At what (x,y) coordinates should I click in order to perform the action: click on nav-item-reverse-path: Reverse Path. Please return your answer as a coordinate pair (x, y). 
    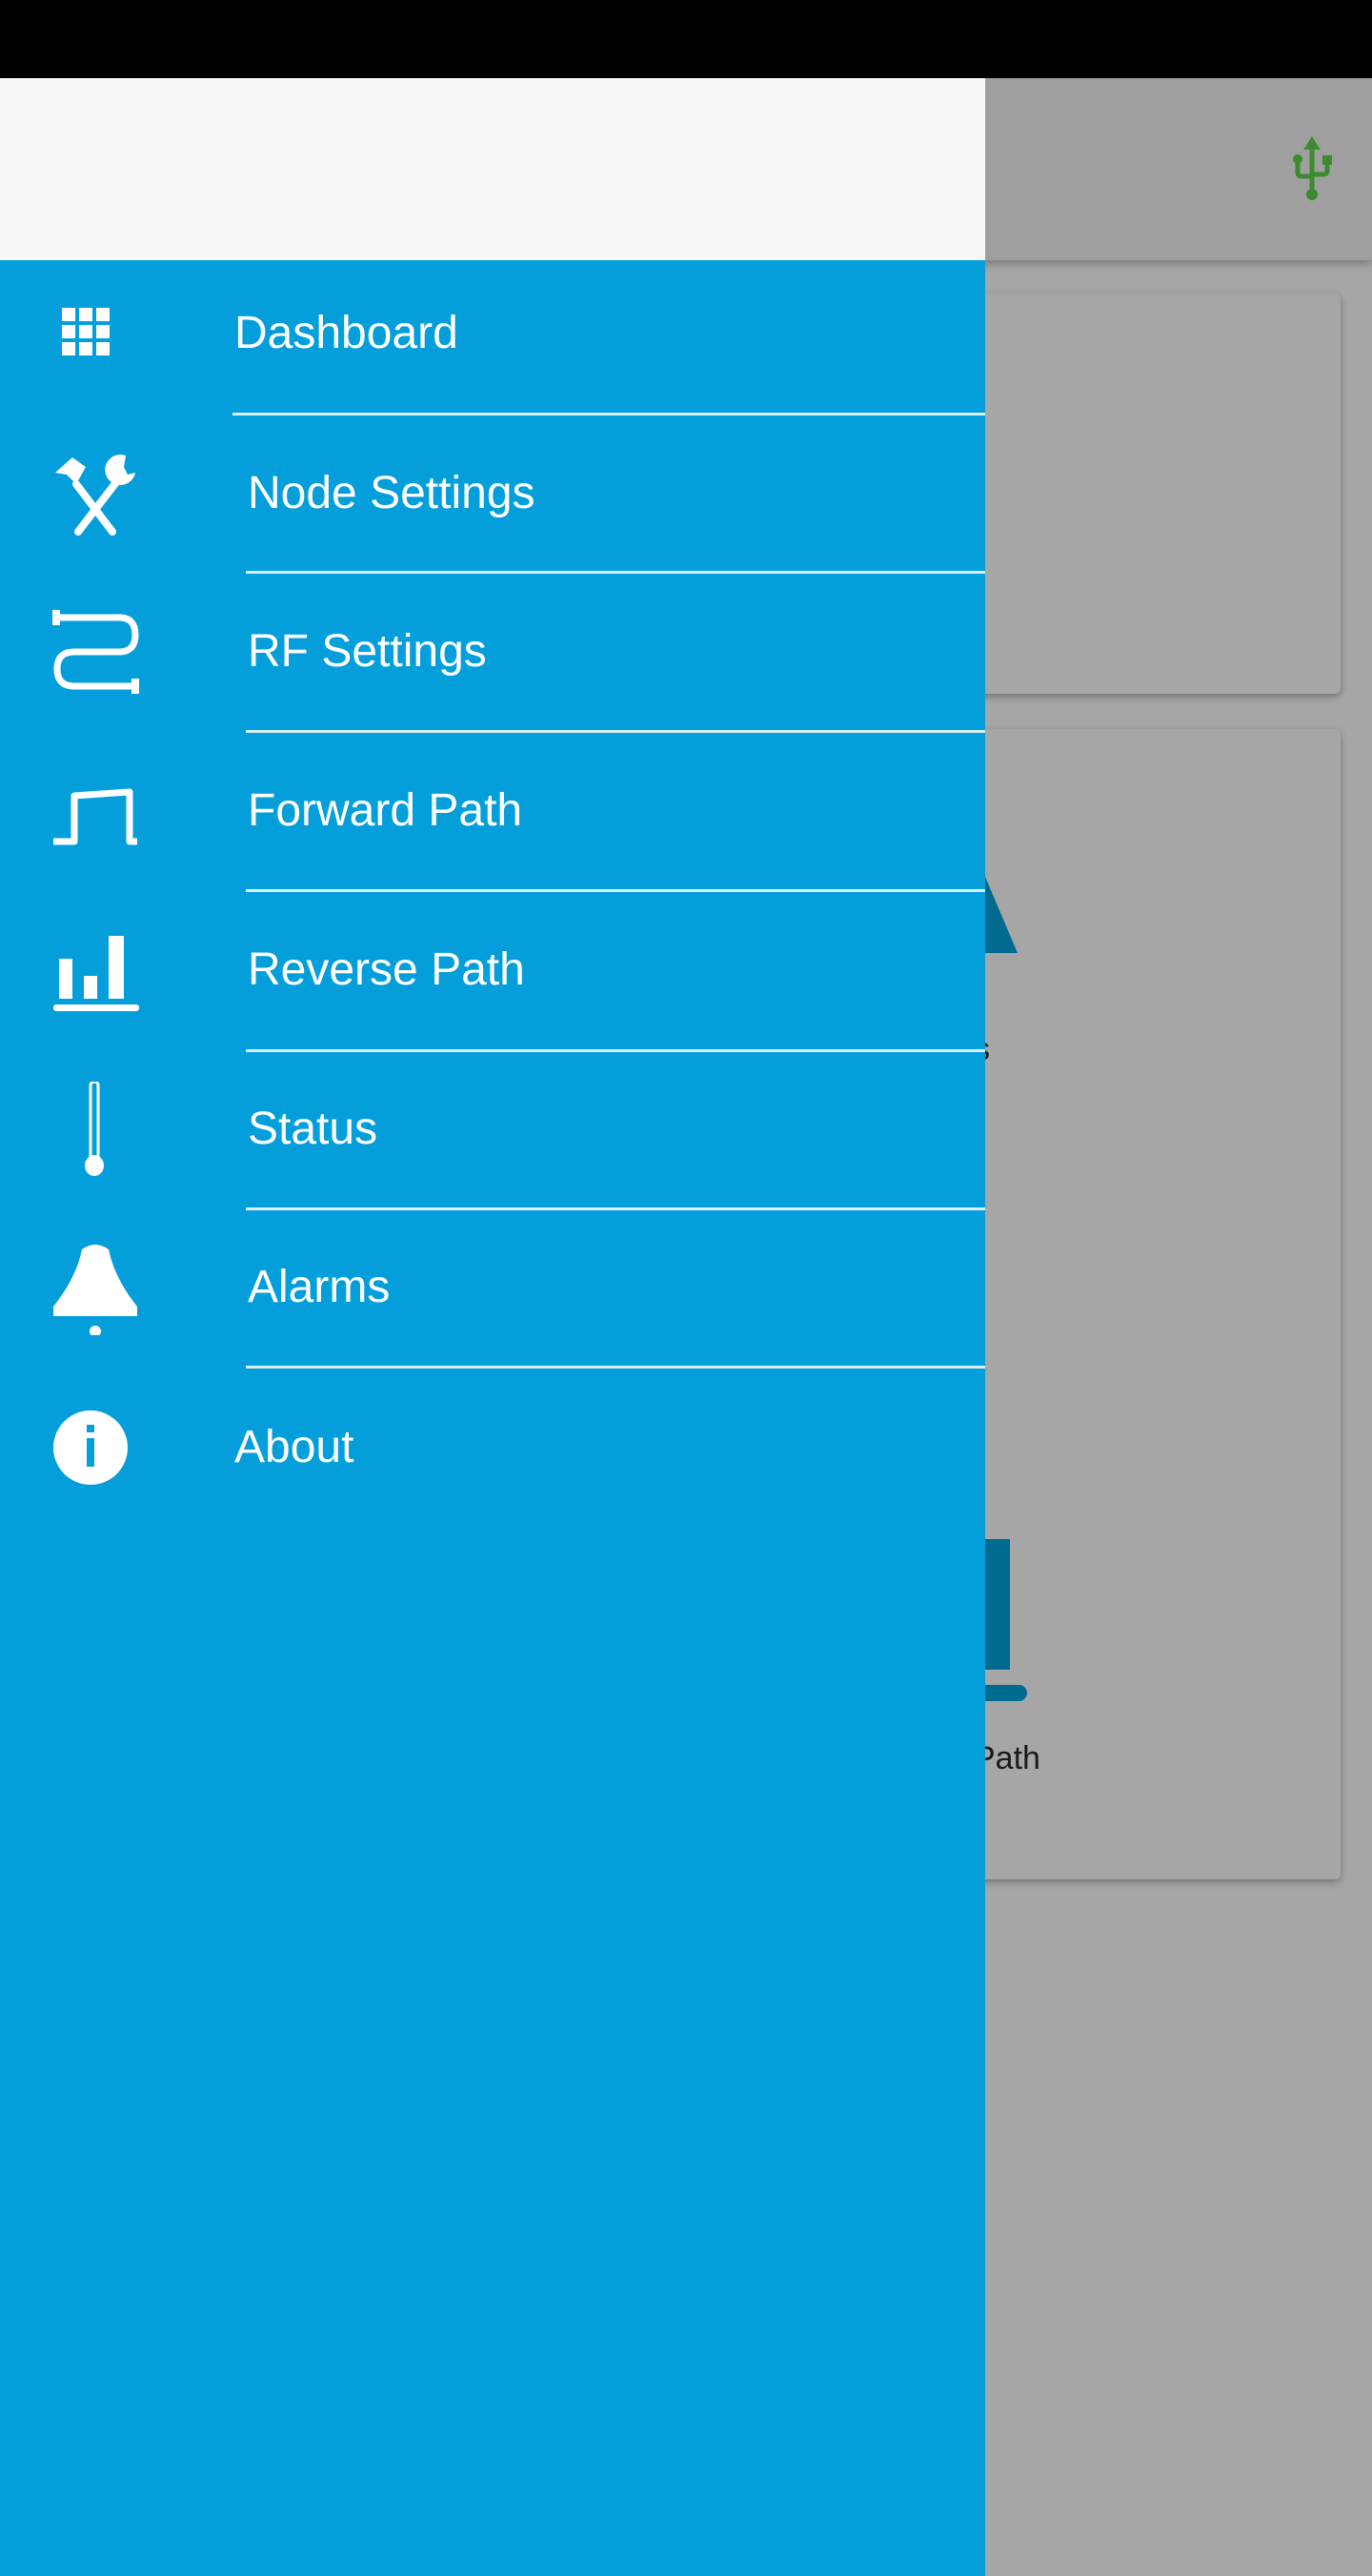
    Looking at the image, I should click on (492, 970).